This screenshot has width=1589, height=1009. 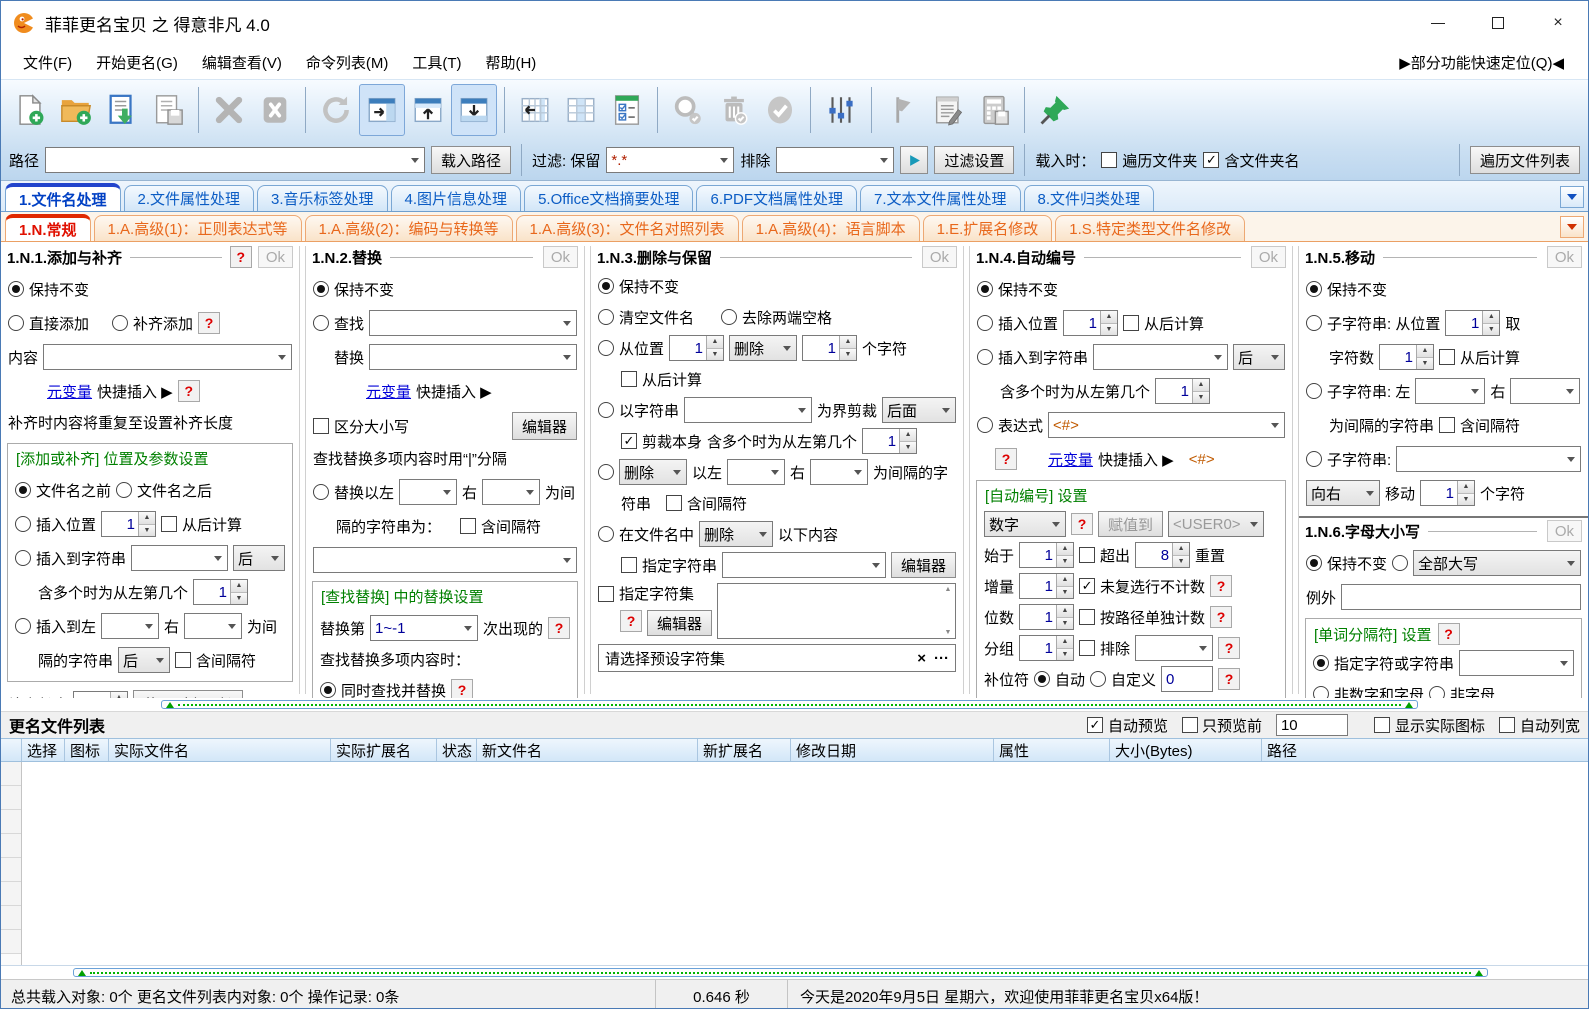 What do you see at coordinates (510, 62) in the screenshot?
I see `menu-item-help: 帮助(H)` at bounding box center [510, 62].